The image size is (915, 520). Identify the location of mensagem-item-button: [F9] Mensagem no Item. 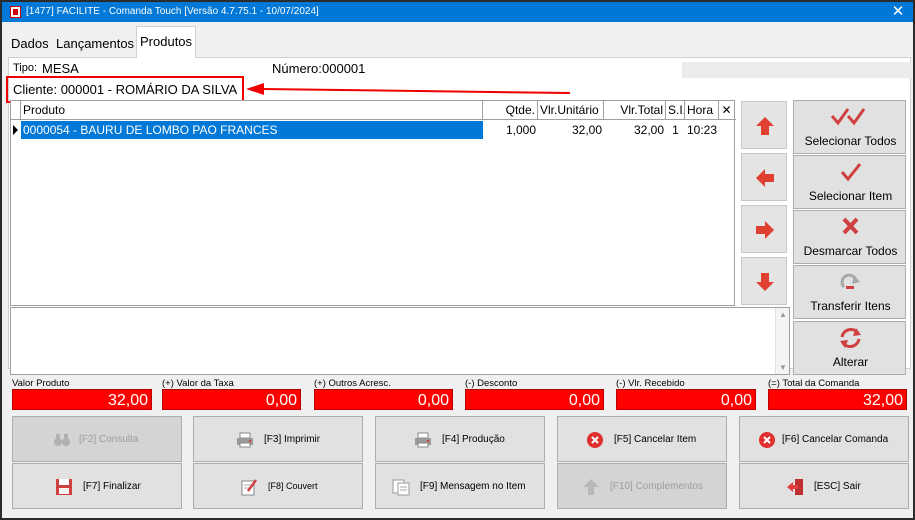
(460, 486).